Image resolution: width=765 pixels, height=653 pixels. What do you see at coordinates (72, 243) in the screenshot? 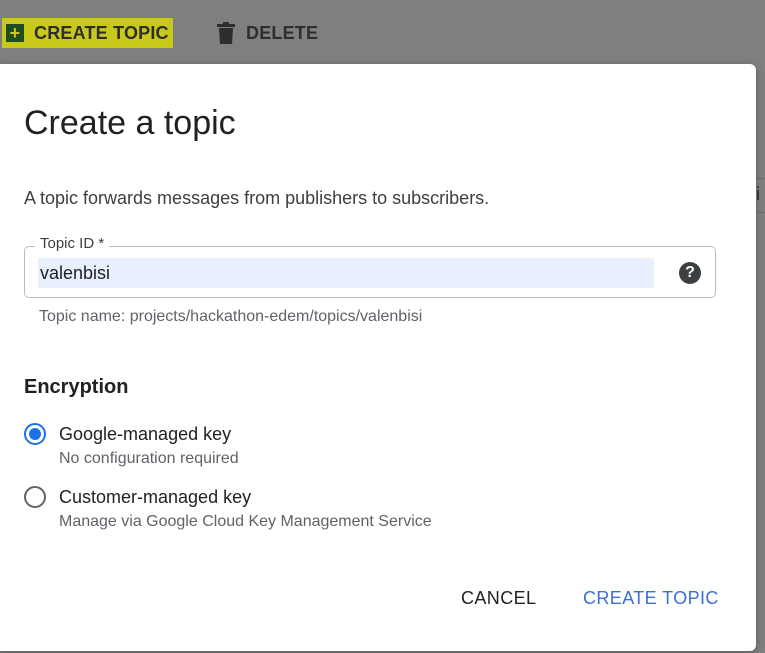
I see `topic-id-label: Topic ID *` at bounding box center [72, 243].